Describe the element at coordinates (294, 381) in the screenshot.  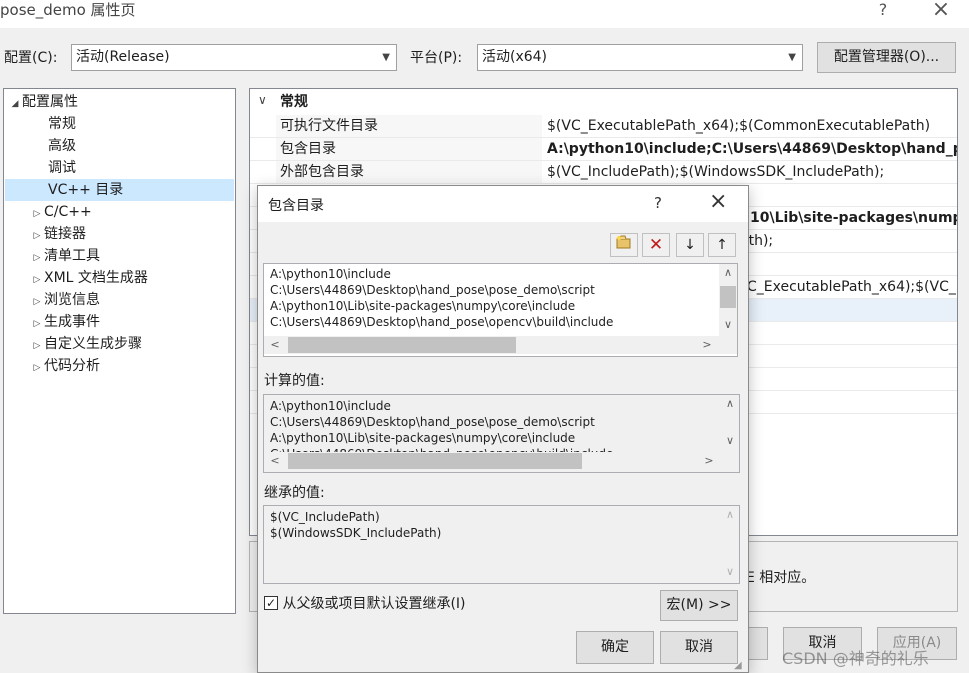
I see `computed-values-label: 计算的值:` at that location.